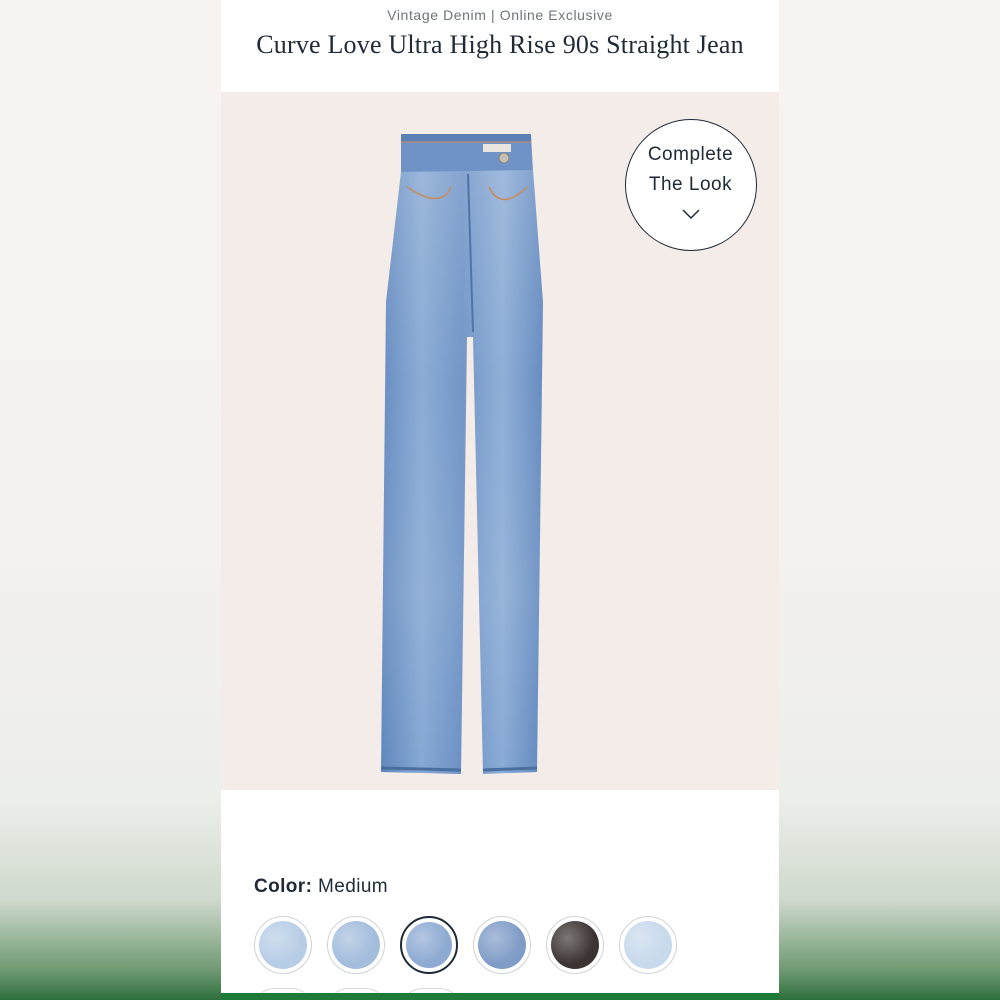 Image resolution: width=1000 pixels, height=1000 pixels. I want to click on color-swatch-light-wash, so click(283, 945).